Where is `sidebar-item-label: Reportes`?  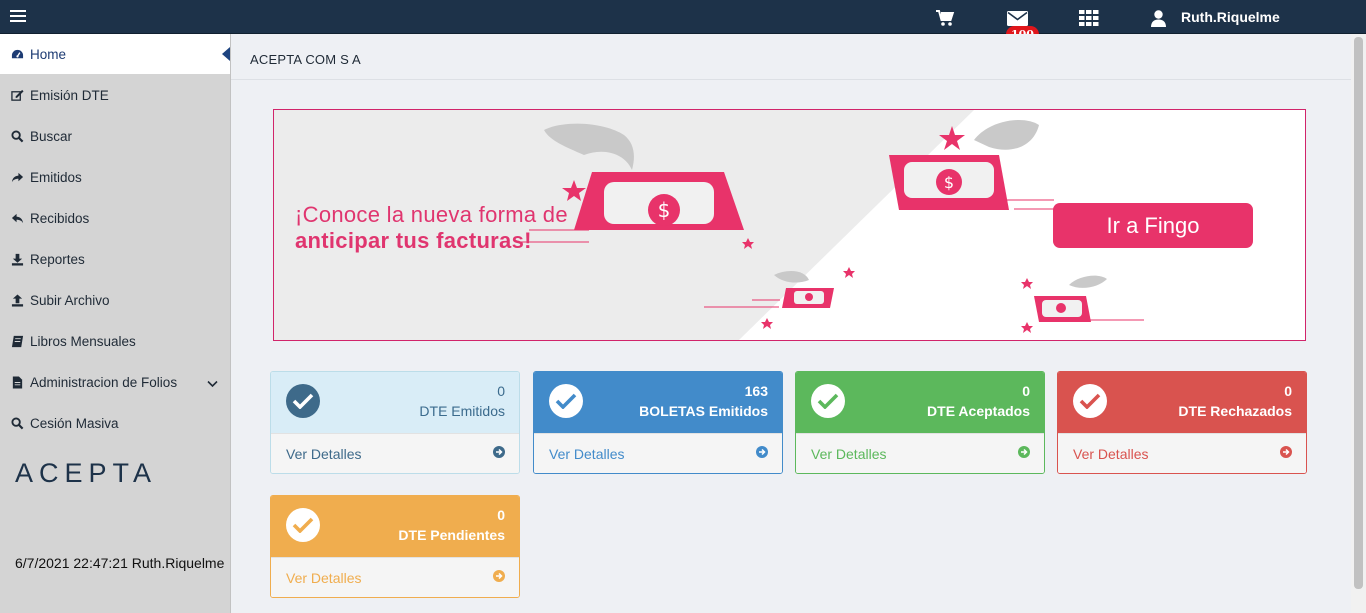
sidebar-item-label: Reportes is located at coordinates (57, 259).